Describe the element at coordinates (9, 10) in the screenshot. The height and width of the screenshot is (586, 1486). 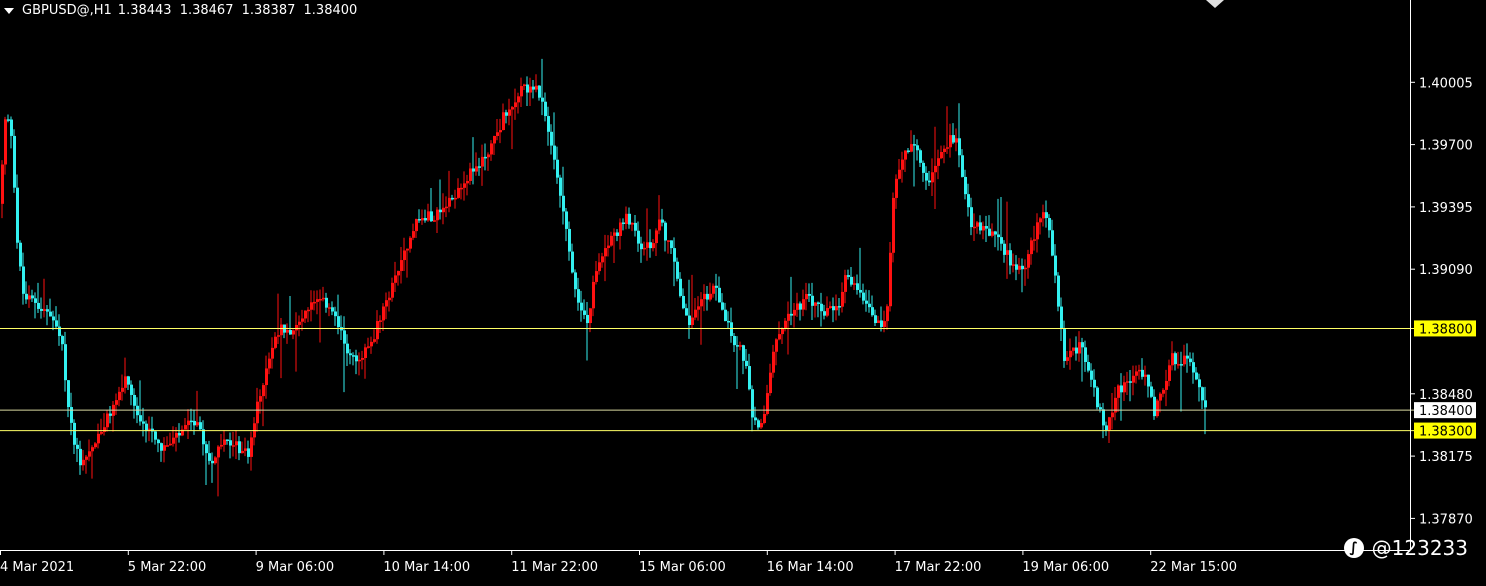
I see `dropdown-triangle-icon` at that location.